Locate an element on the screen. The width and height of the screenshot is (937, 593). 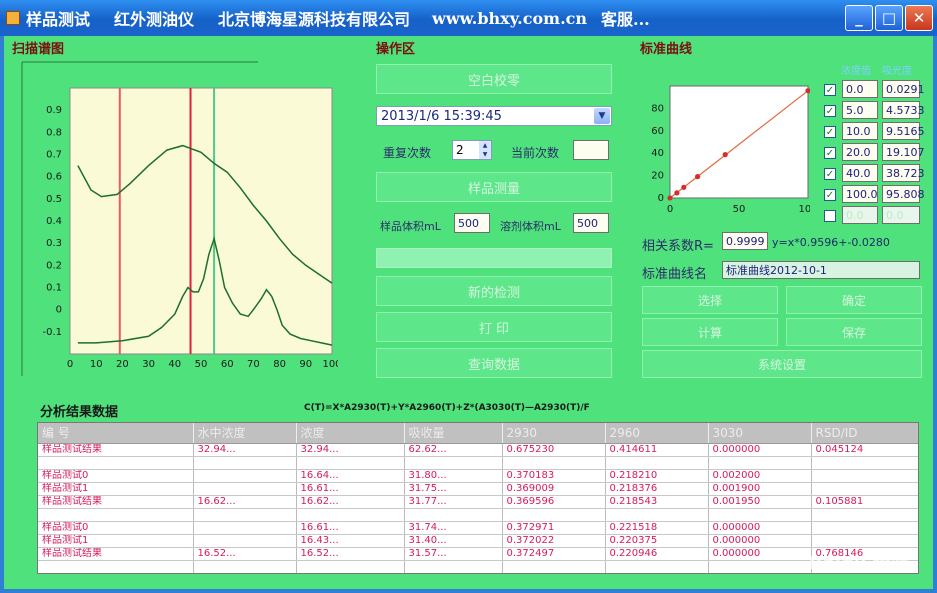
sample-volume-input: 500 is located at coordinates (472, 223).